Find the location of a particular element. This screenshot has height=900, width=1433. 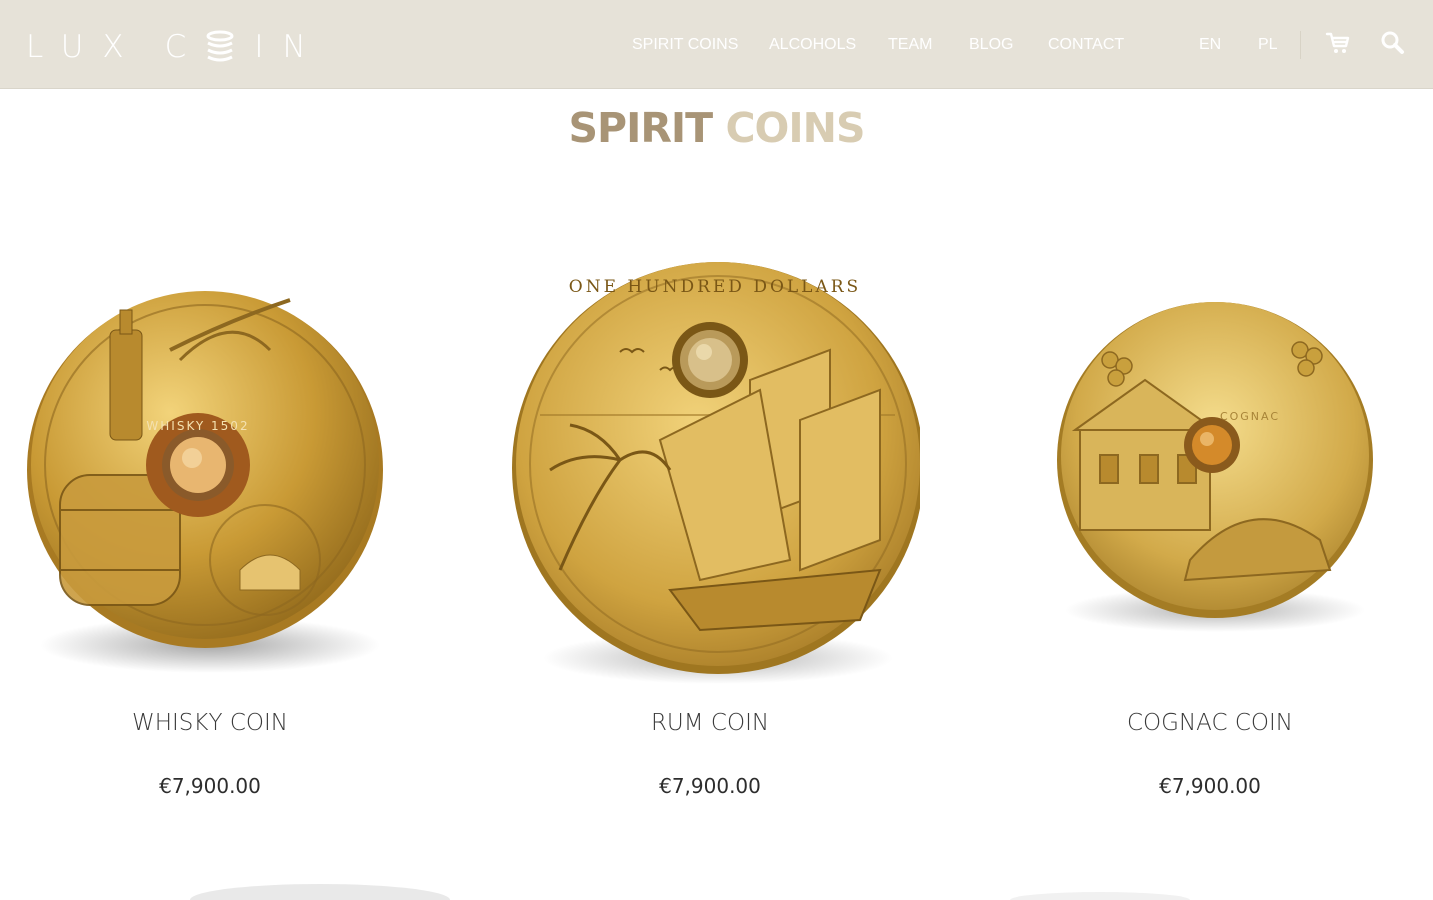

lang-pl: PL is located at coordinates (1268, 45).